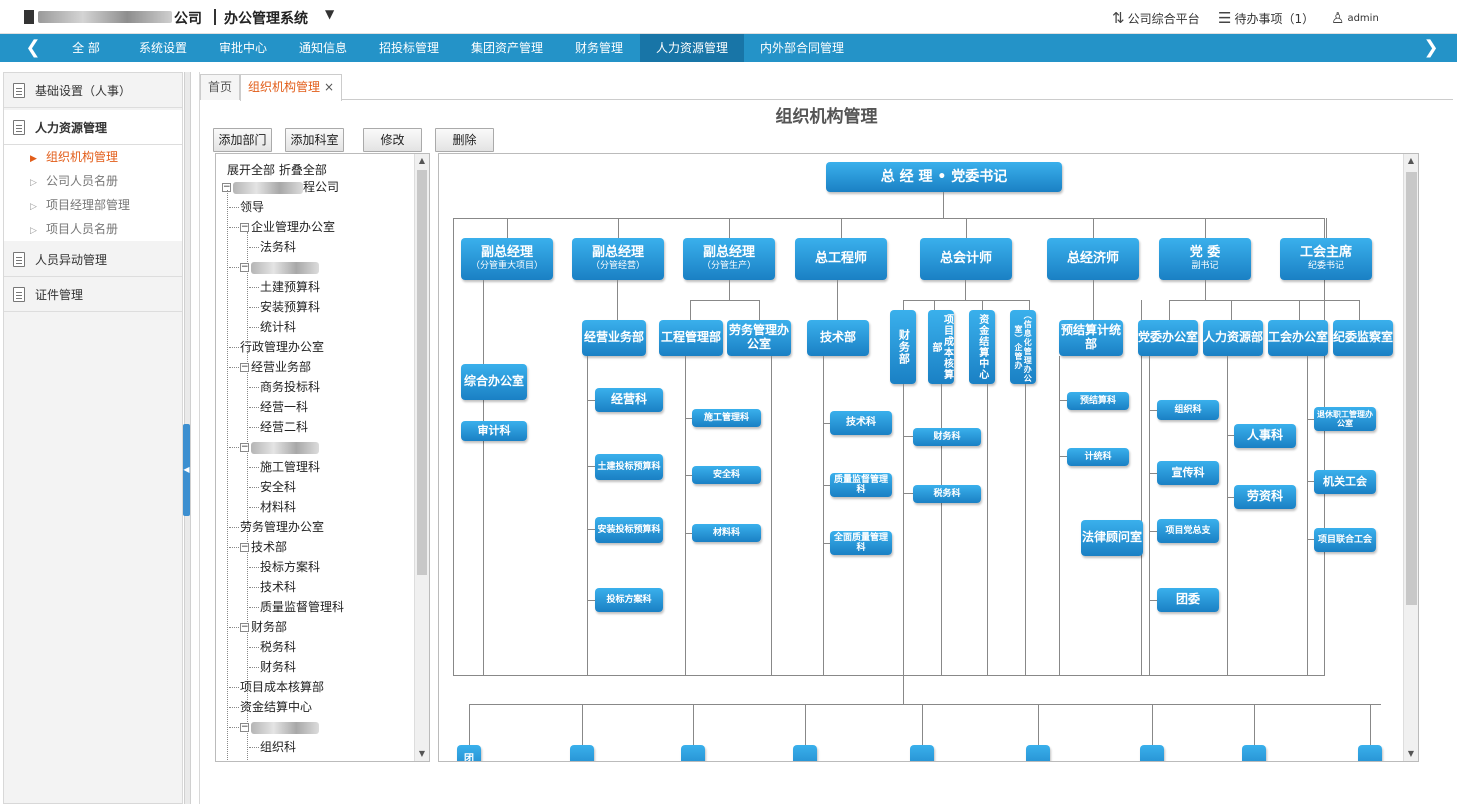 Image resolution: width=1457 pixels, height=807 pixels. Describe the element at coordinates (290, 567) in the screenshot. I see `tree-node: 投标方案科` at that location.